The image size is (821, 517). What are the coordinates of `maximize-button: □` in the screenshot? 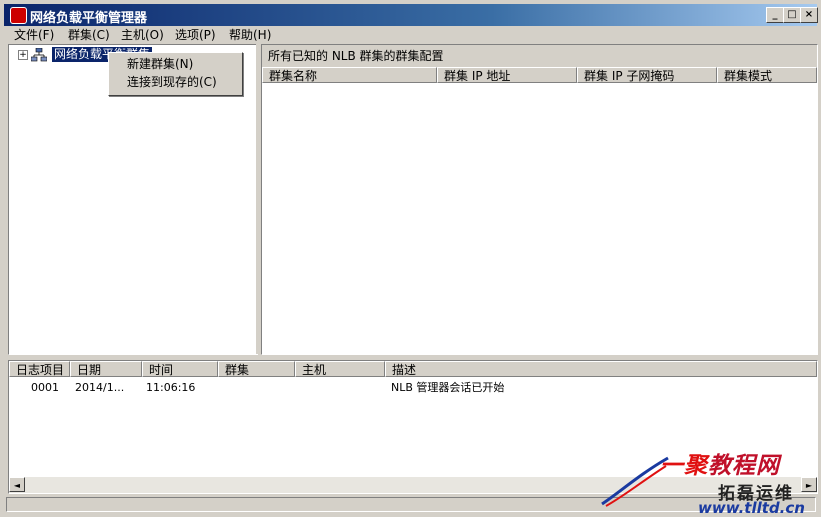 It's located at (792, 15).